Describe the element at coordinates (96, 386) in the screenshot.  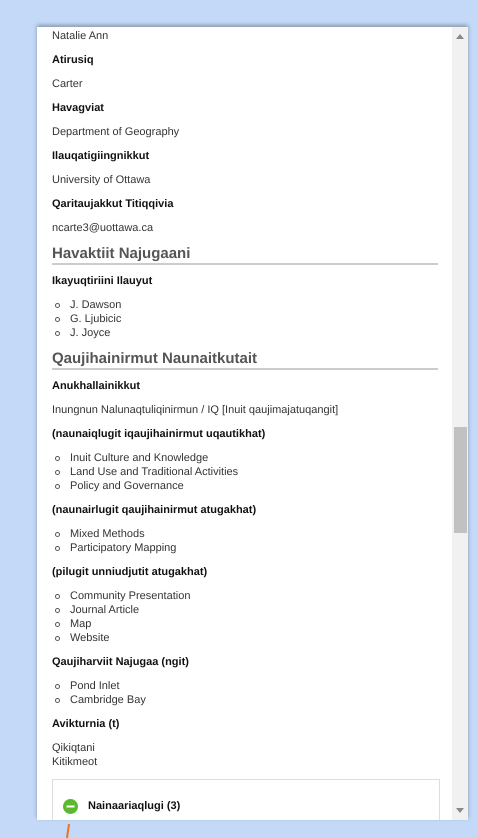
I see `field-label: Anukhallainikkut` at that location.